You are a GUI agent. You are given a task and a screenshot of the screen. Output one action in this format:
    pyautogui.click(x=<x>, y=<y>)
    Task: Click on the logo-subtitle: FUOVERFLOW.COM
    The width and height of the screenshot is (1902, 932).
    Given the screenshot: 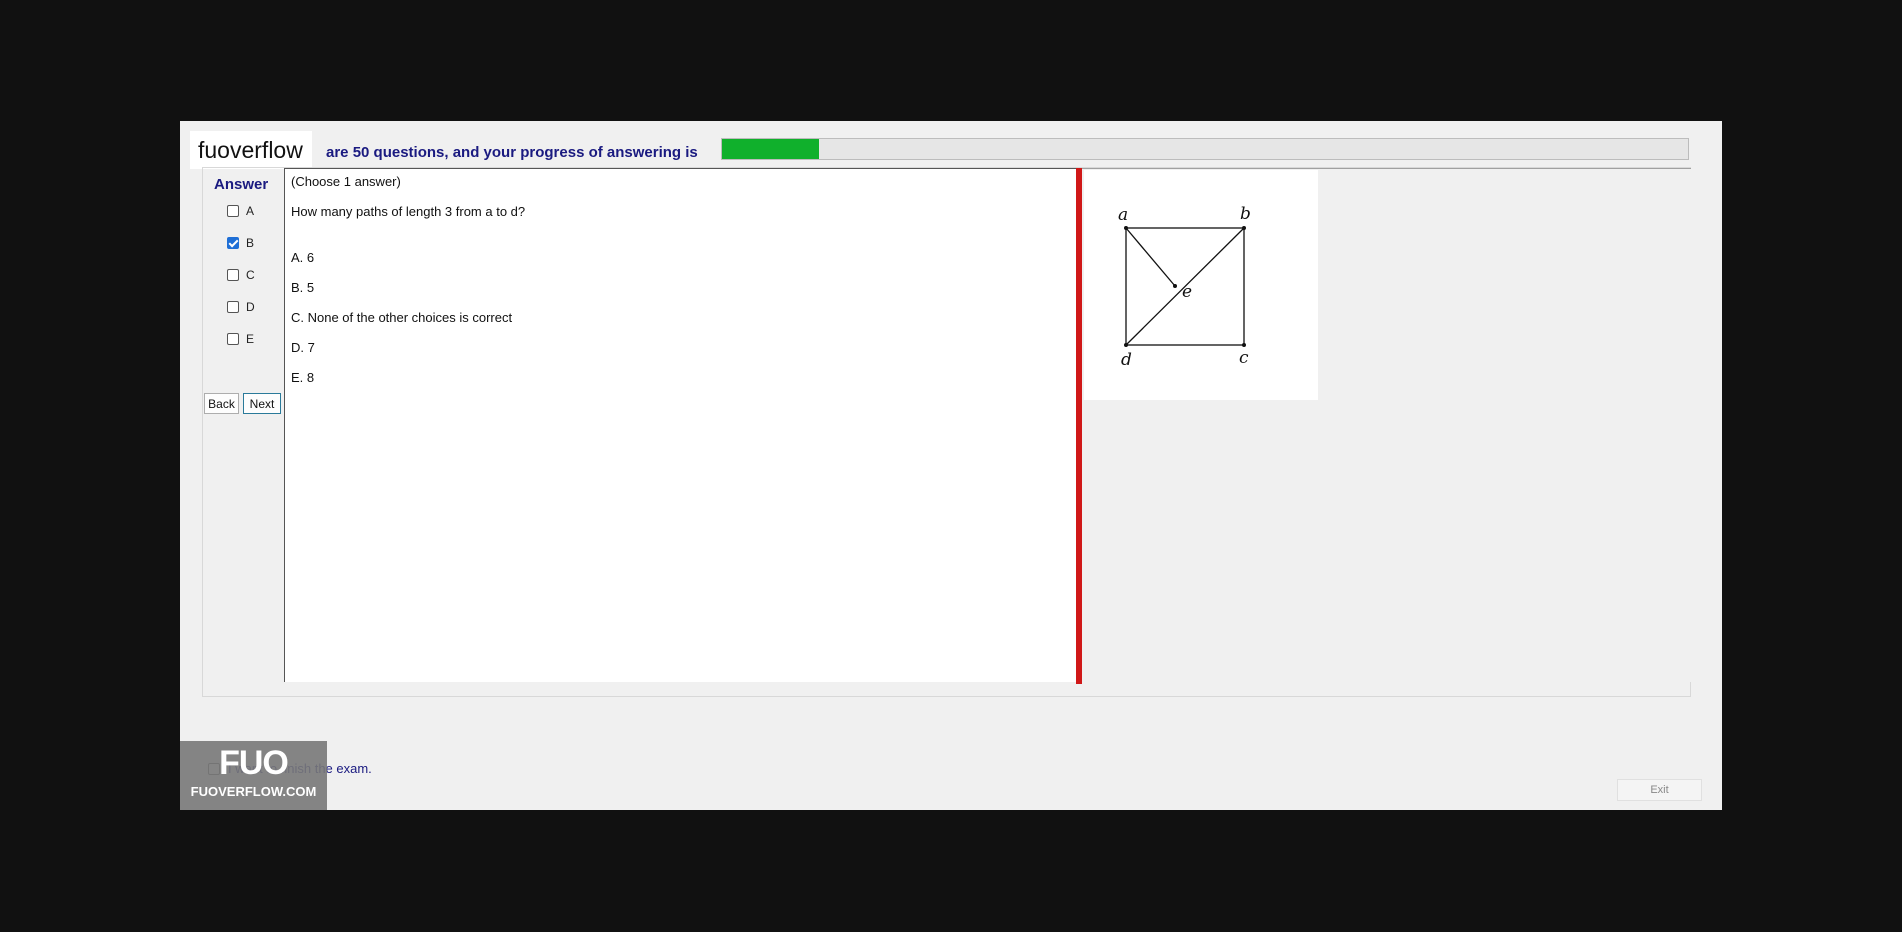 What is the action you would take?
    pyautogui.click(x=253, y=791)
    